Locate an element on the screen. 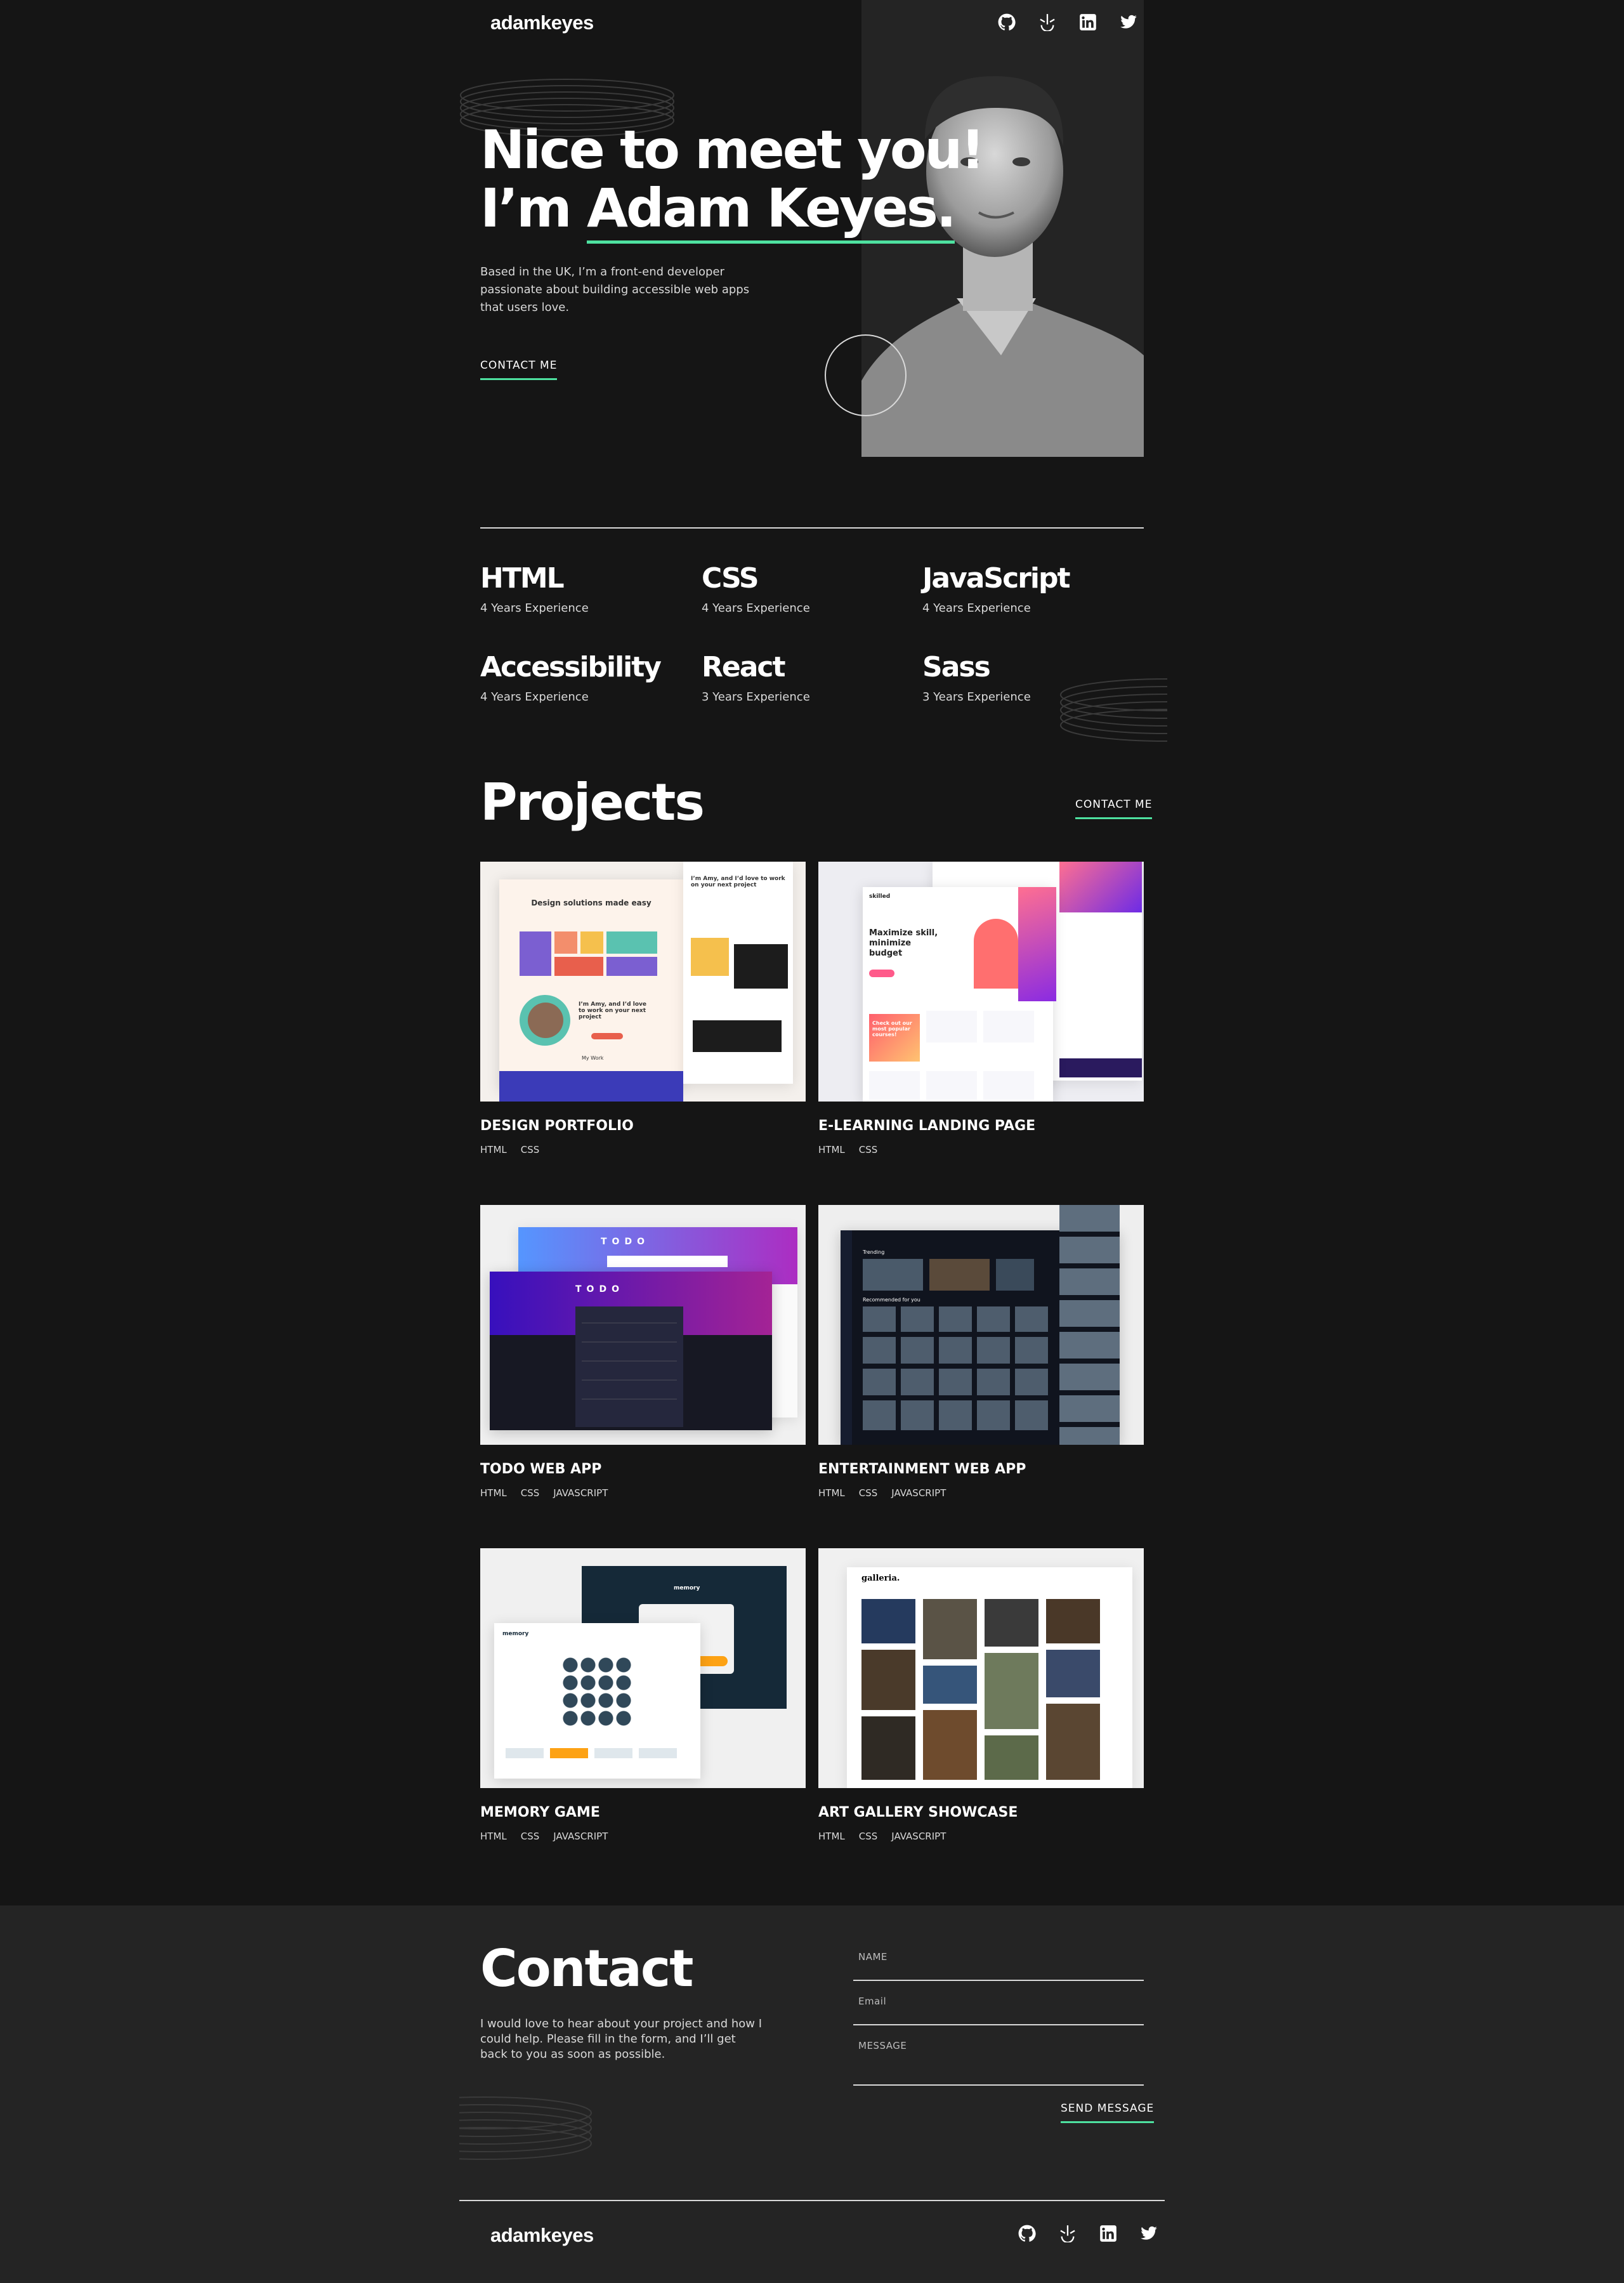  projects-contact-button: CONTACT ME is located at coordinates (1114, 808).